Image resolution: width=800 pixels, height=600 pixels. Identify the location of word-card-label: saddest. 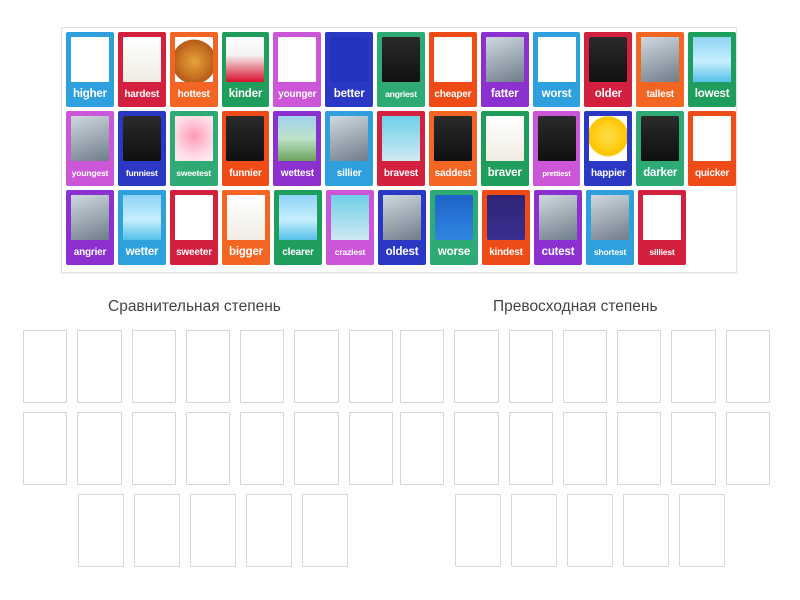
(453, 173).